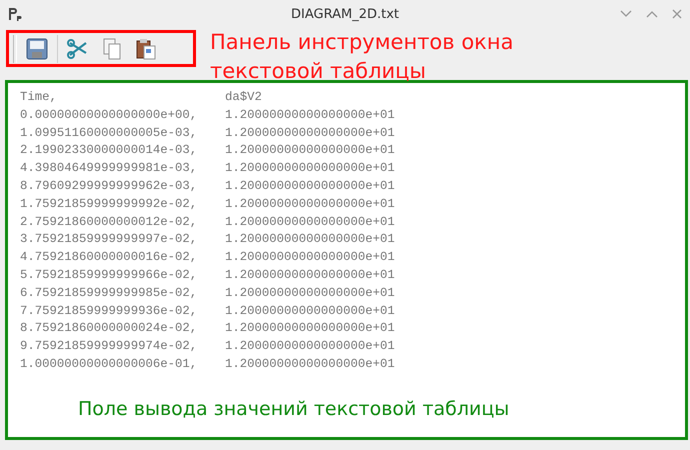  Describe the element at coordinates (362, 57) in the screenshot. I see `annotation-text: Панель инструментов окна текстовой таблицы` at that location.